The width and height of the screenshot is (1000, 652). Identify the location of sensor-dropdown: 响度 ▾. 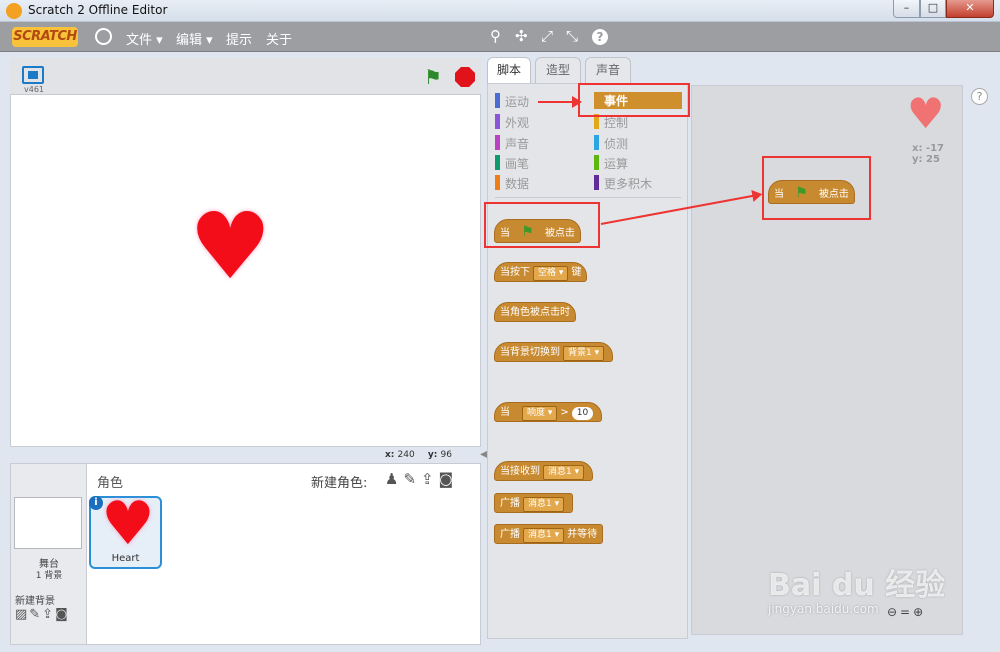
(540, 413).